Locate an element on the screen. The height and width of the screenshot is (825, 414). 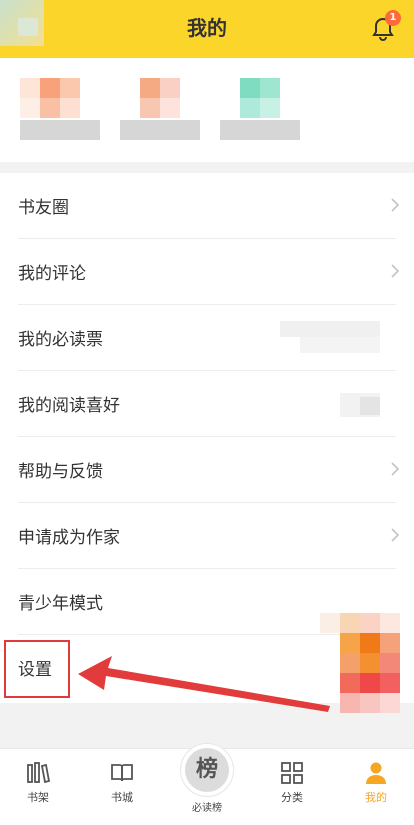
bottom-tab-bar: 书架 书城 榜 必读榜 分类 我的 is located at coordinates (207, 784).